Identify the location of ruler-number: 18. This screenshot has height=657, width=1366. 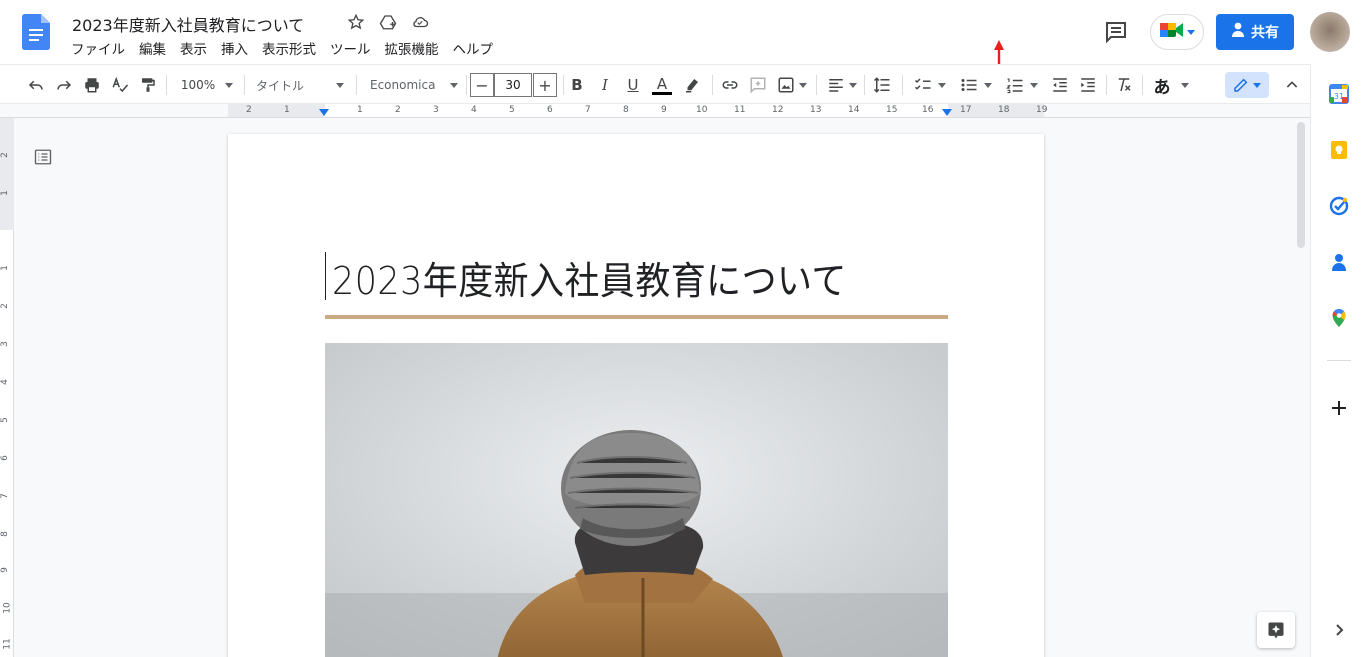
(1004, 110).